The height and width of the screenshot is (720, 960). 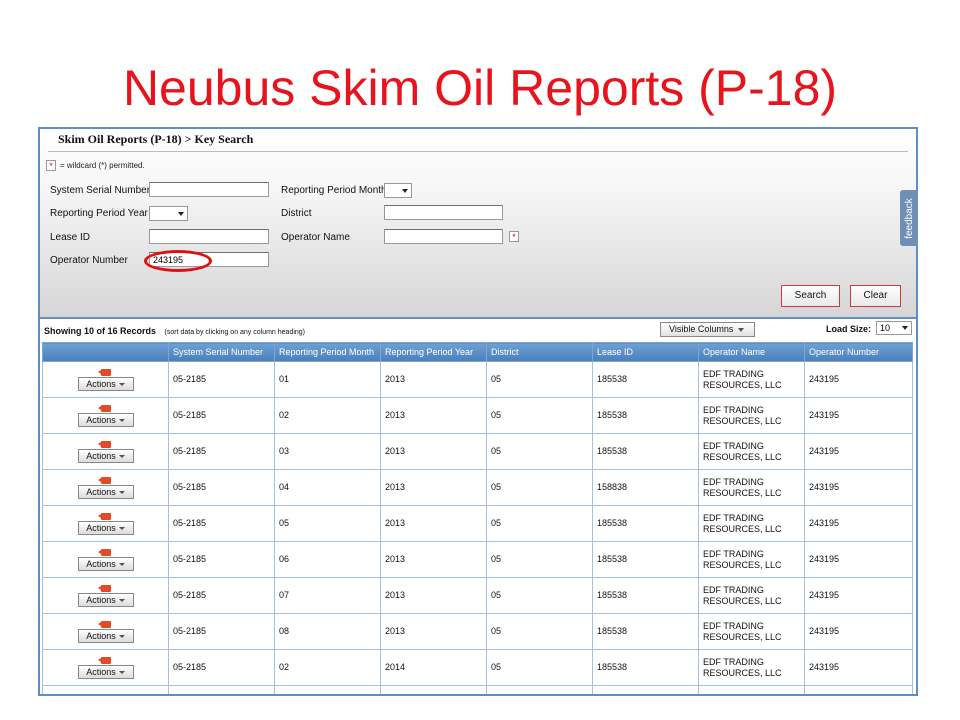 I want to click on clear-button: Clear, so click(x=875, y=296).